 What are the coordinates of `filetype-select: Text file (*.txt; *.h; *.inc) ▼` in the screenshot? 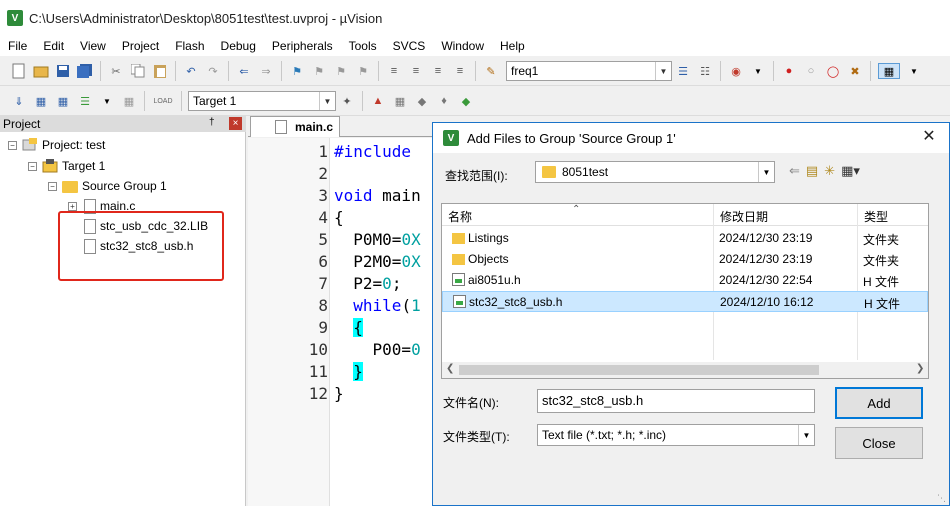 It's located at (676, 435).